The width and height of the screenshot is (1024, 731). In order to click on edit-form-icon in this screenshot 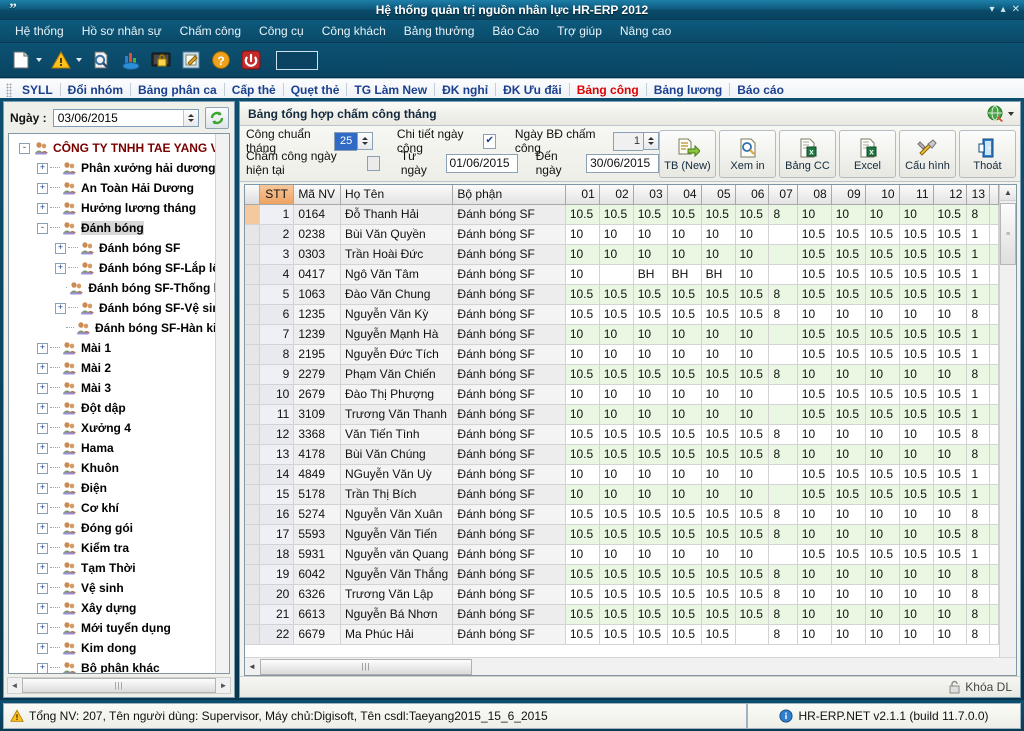, I will do `click(191, 60)`.